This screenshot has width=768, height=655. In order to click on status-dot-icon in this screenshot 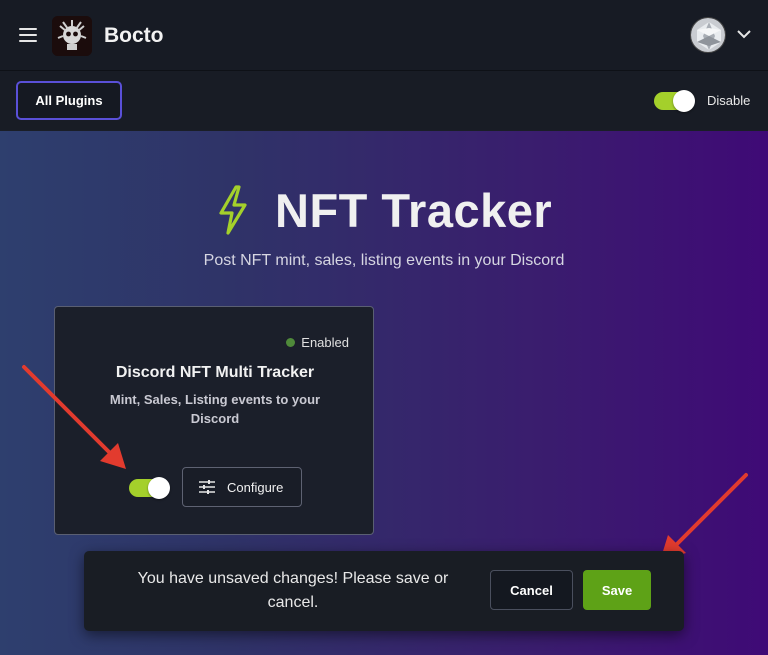, I will do `click(291, 342)`.